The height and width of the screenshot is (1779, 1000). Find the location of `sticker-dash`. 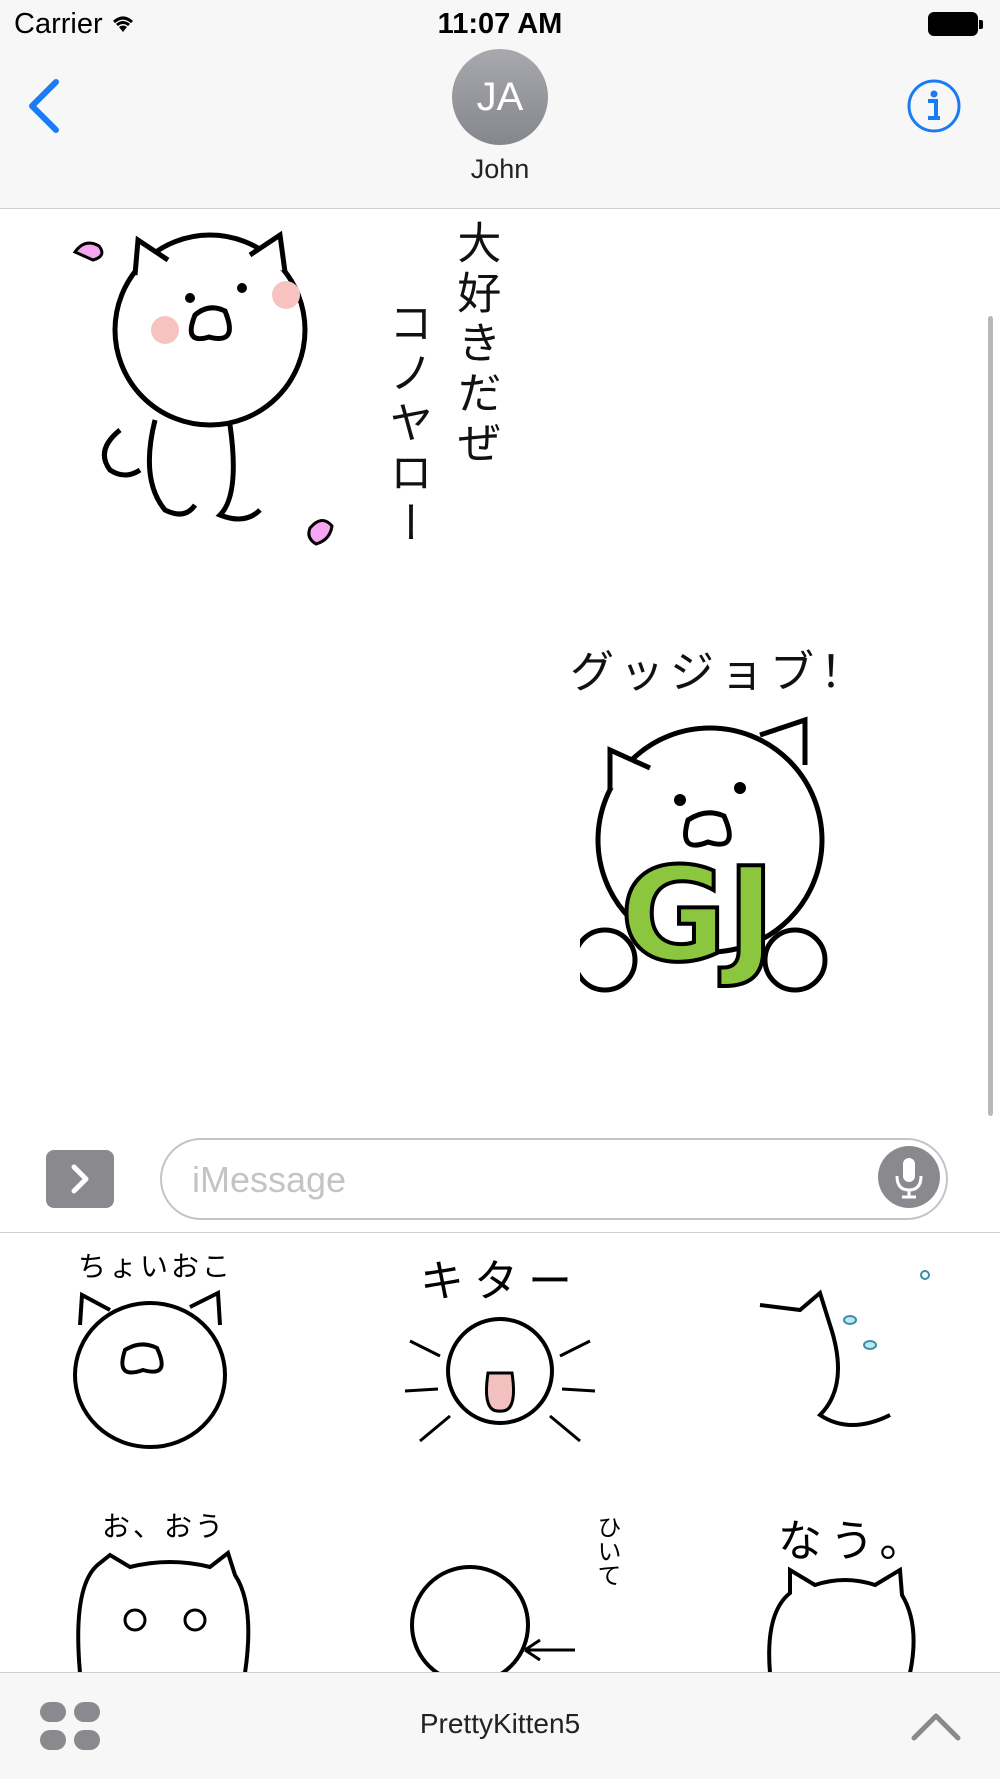

sticker-dash is located at coordinates (840, 1355).